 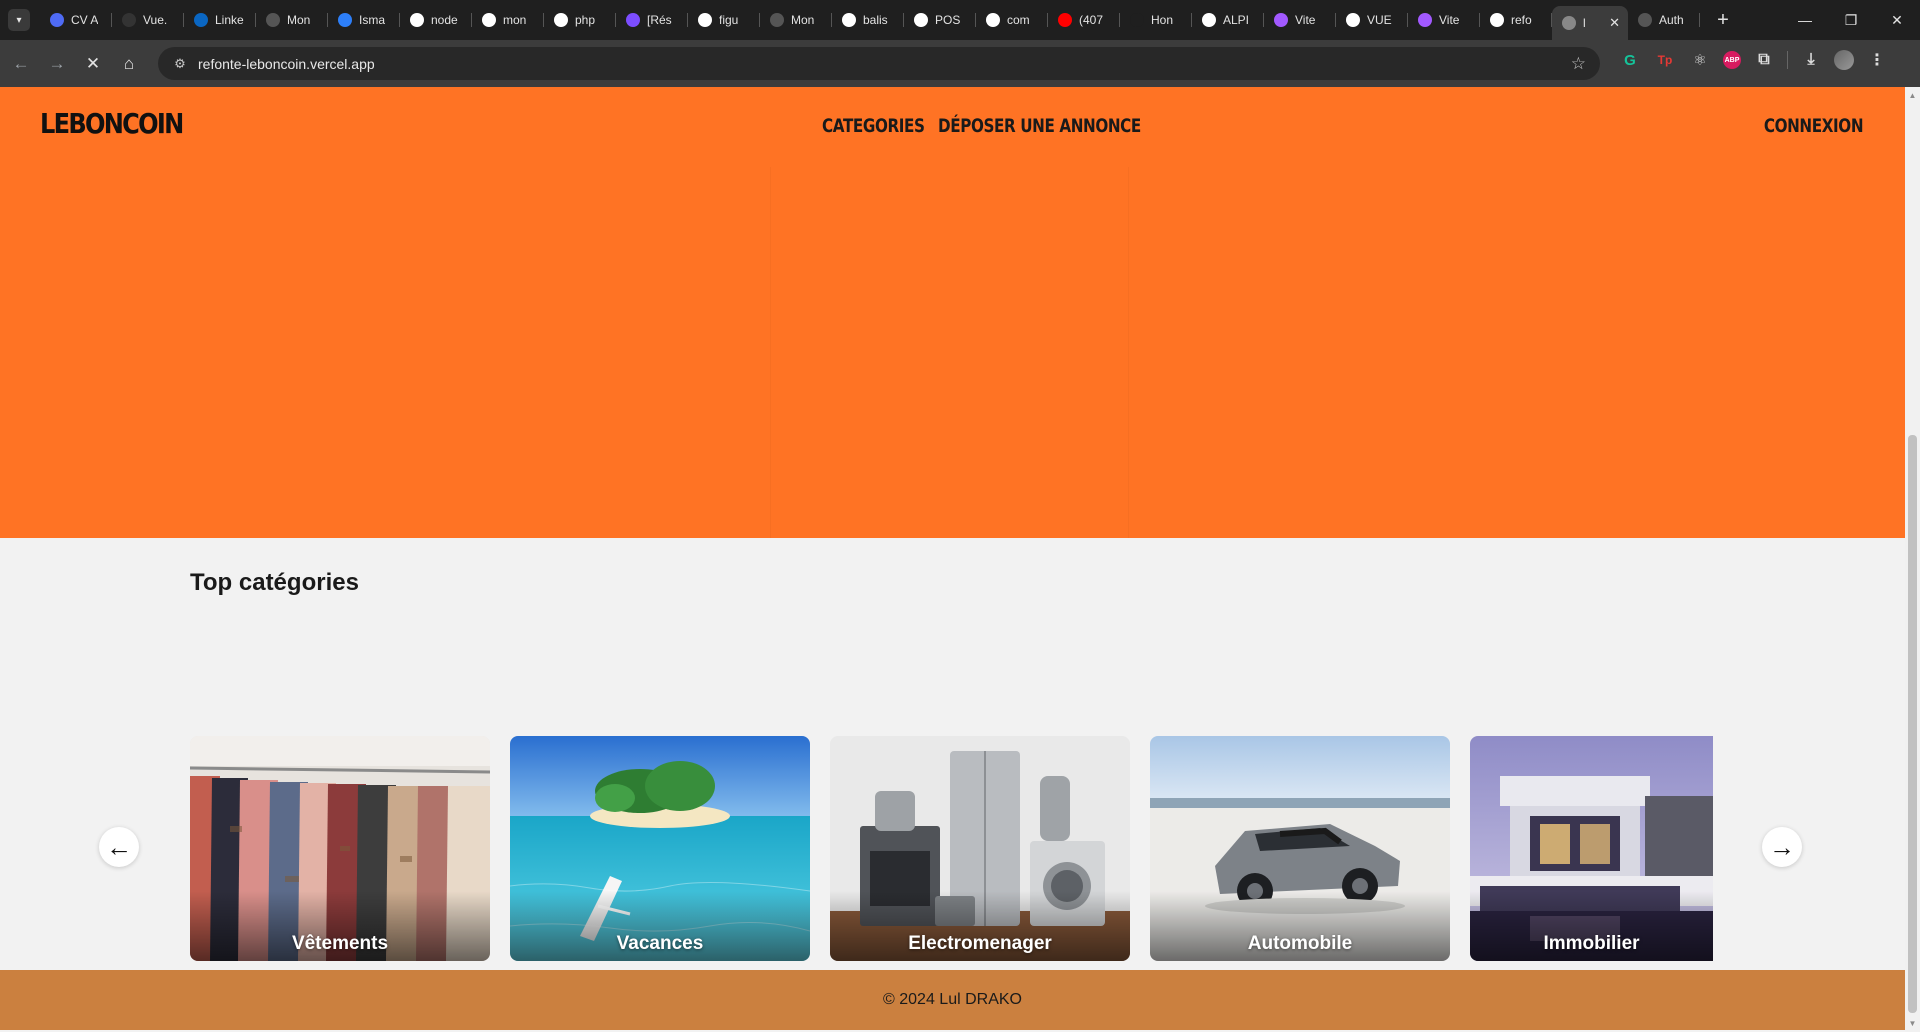 I want to click on site-logo: LEBONCOIN, so click(x=112, y=123).